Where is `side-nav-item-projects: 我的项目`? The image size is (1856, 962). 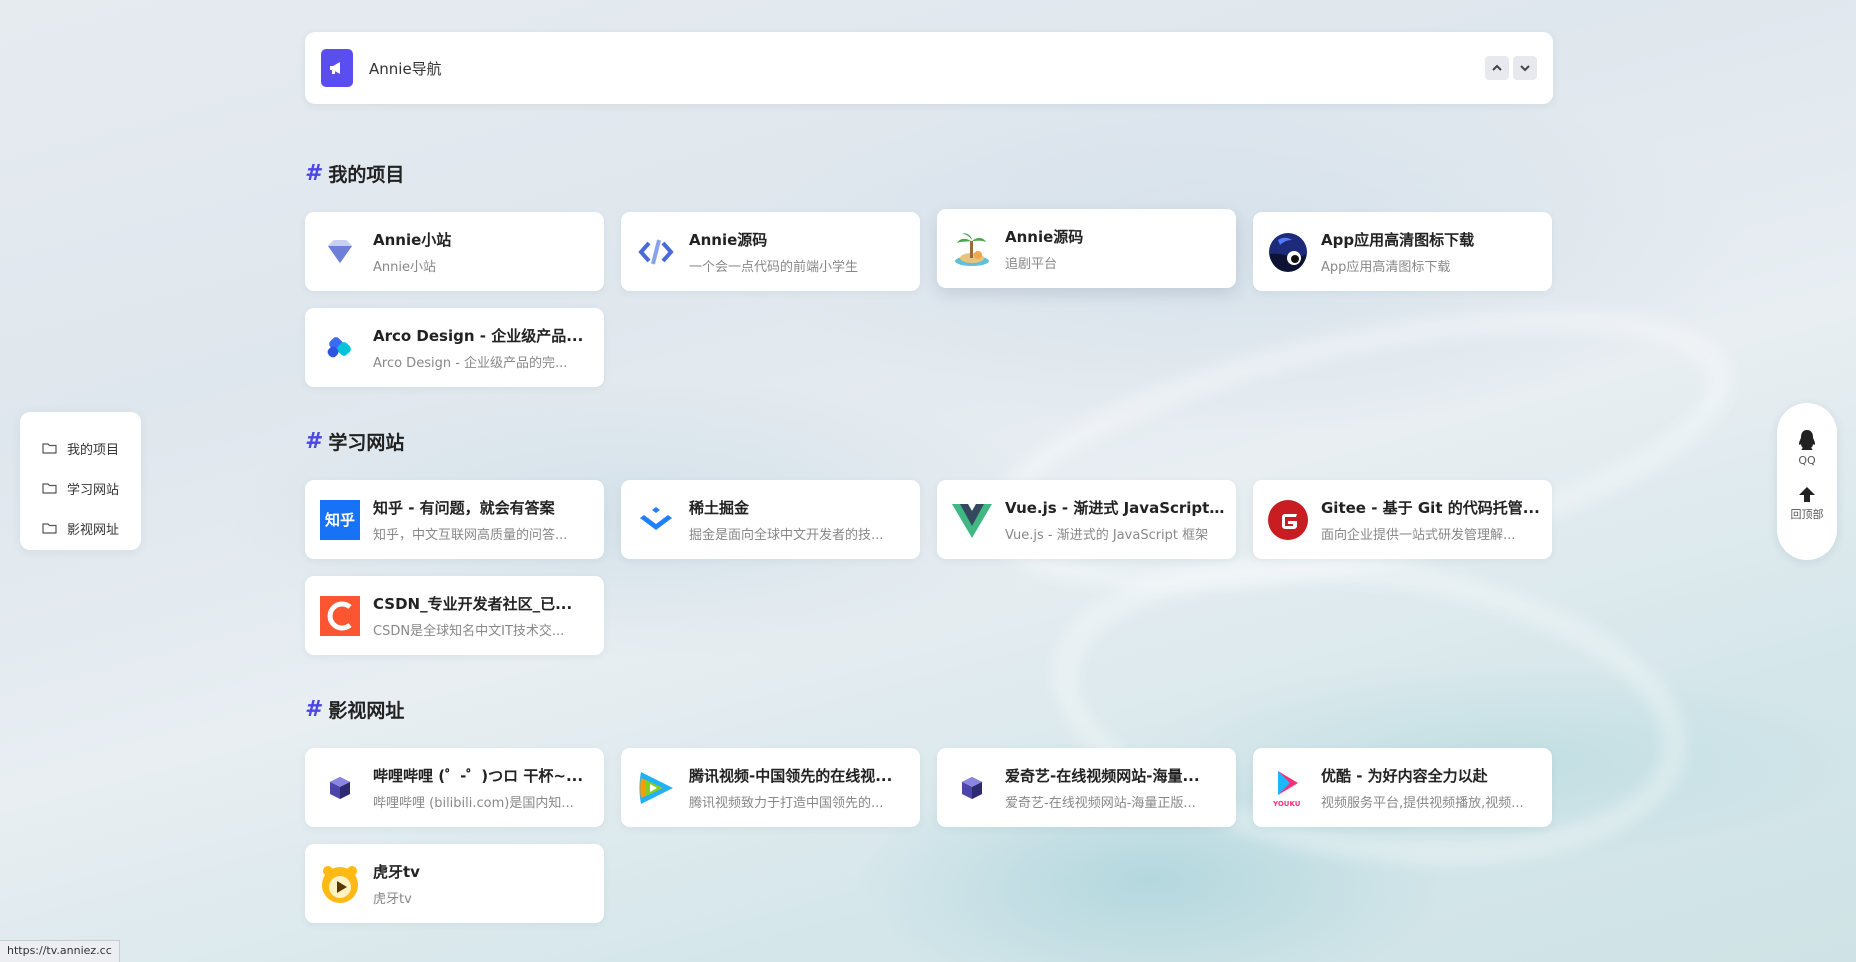
side-nav-item-projects: 我的项目 is located at coordinates (91, 448).